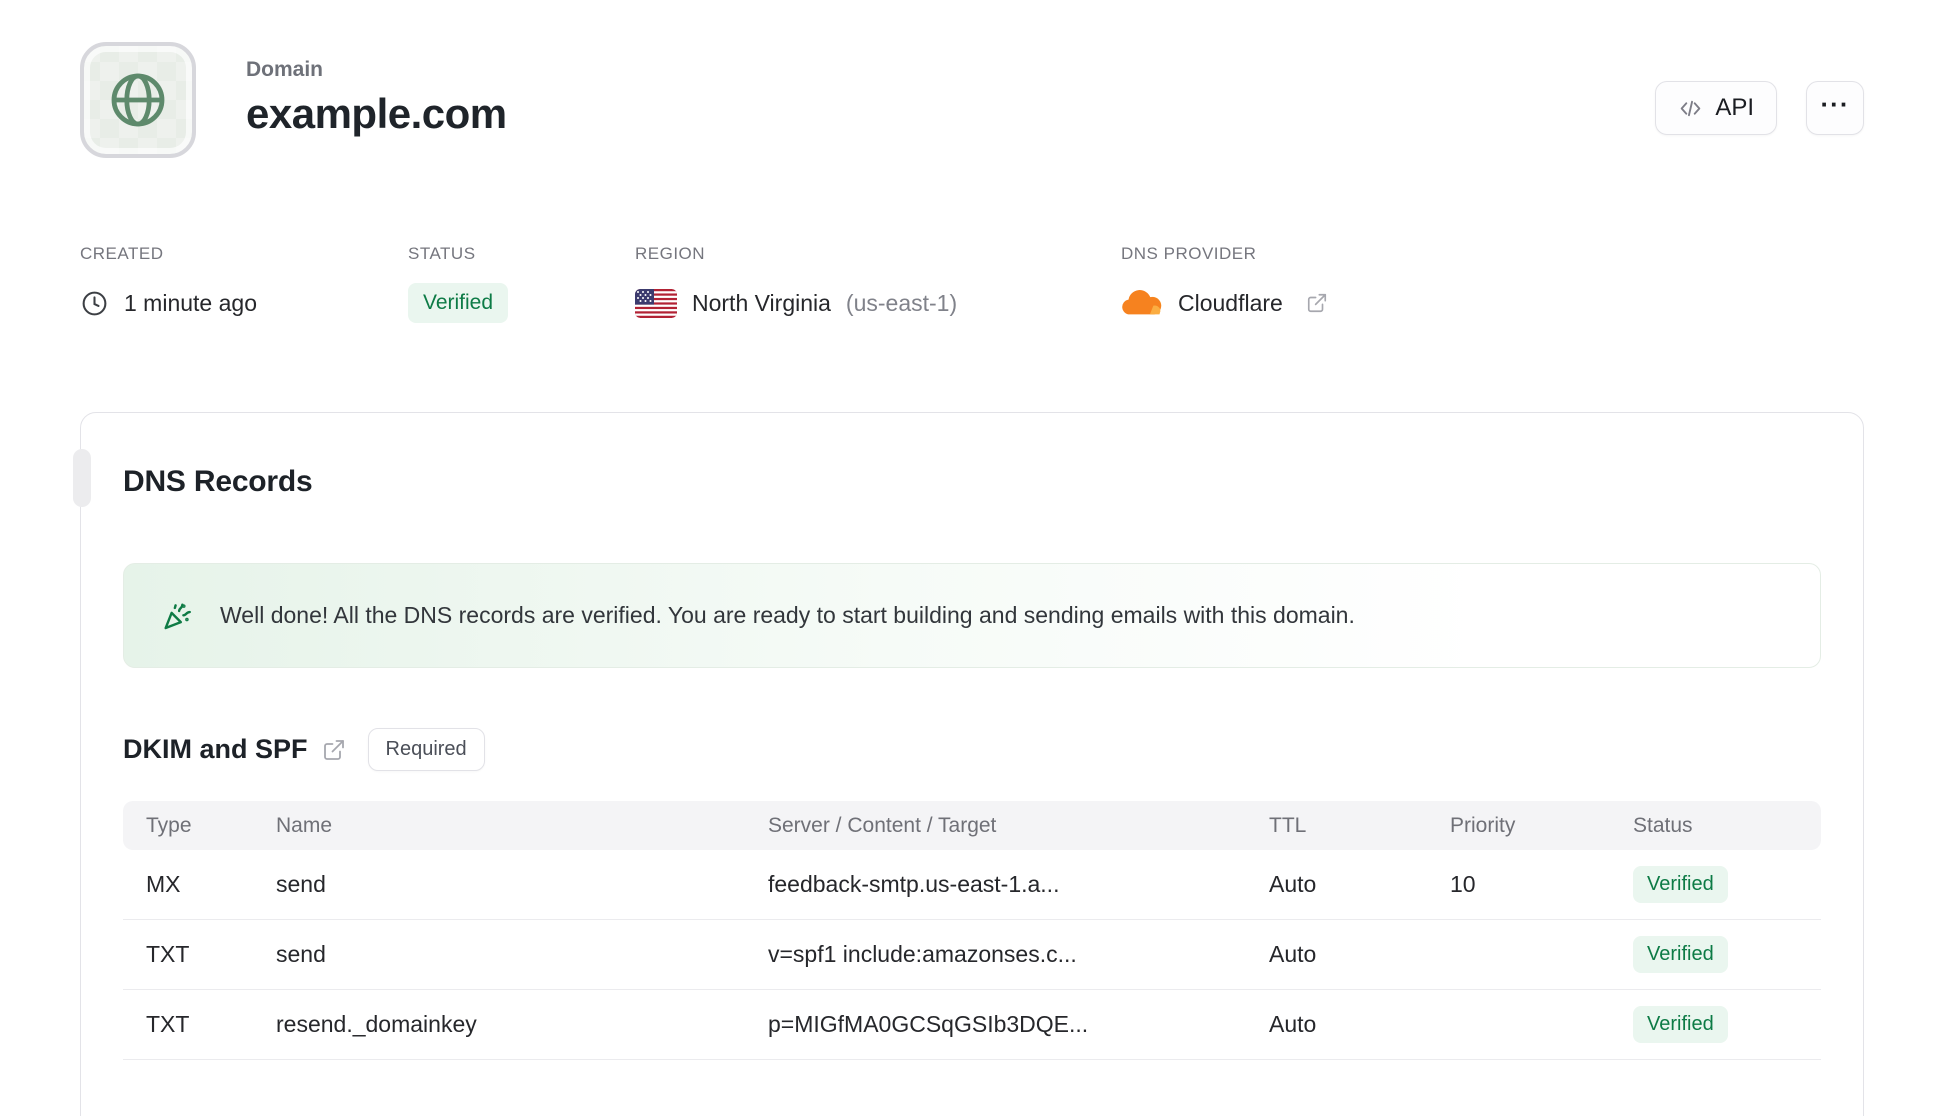  Describe the element at coordinates (215, 749) in the screenshot. I see `dkim-spf-title: DKIM and SPF` at that location.